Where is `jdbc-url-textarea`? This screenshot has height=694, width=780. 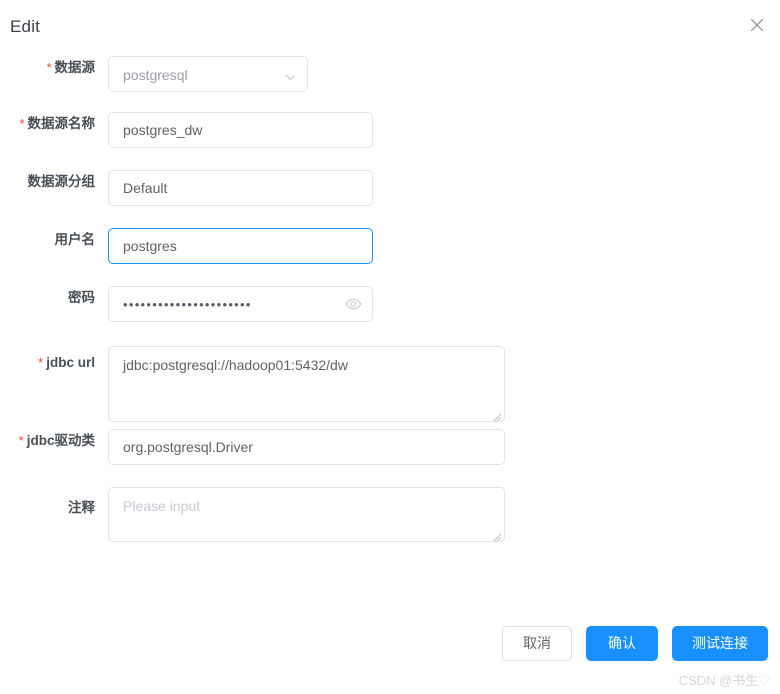
jdbc-url-textarea is located at coordinates (306, 384).